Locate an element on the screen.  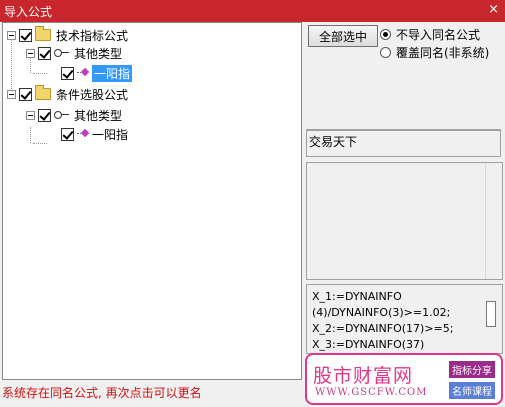
tree-group-label: 条件选股公式 is located at coordinates (92, 94).